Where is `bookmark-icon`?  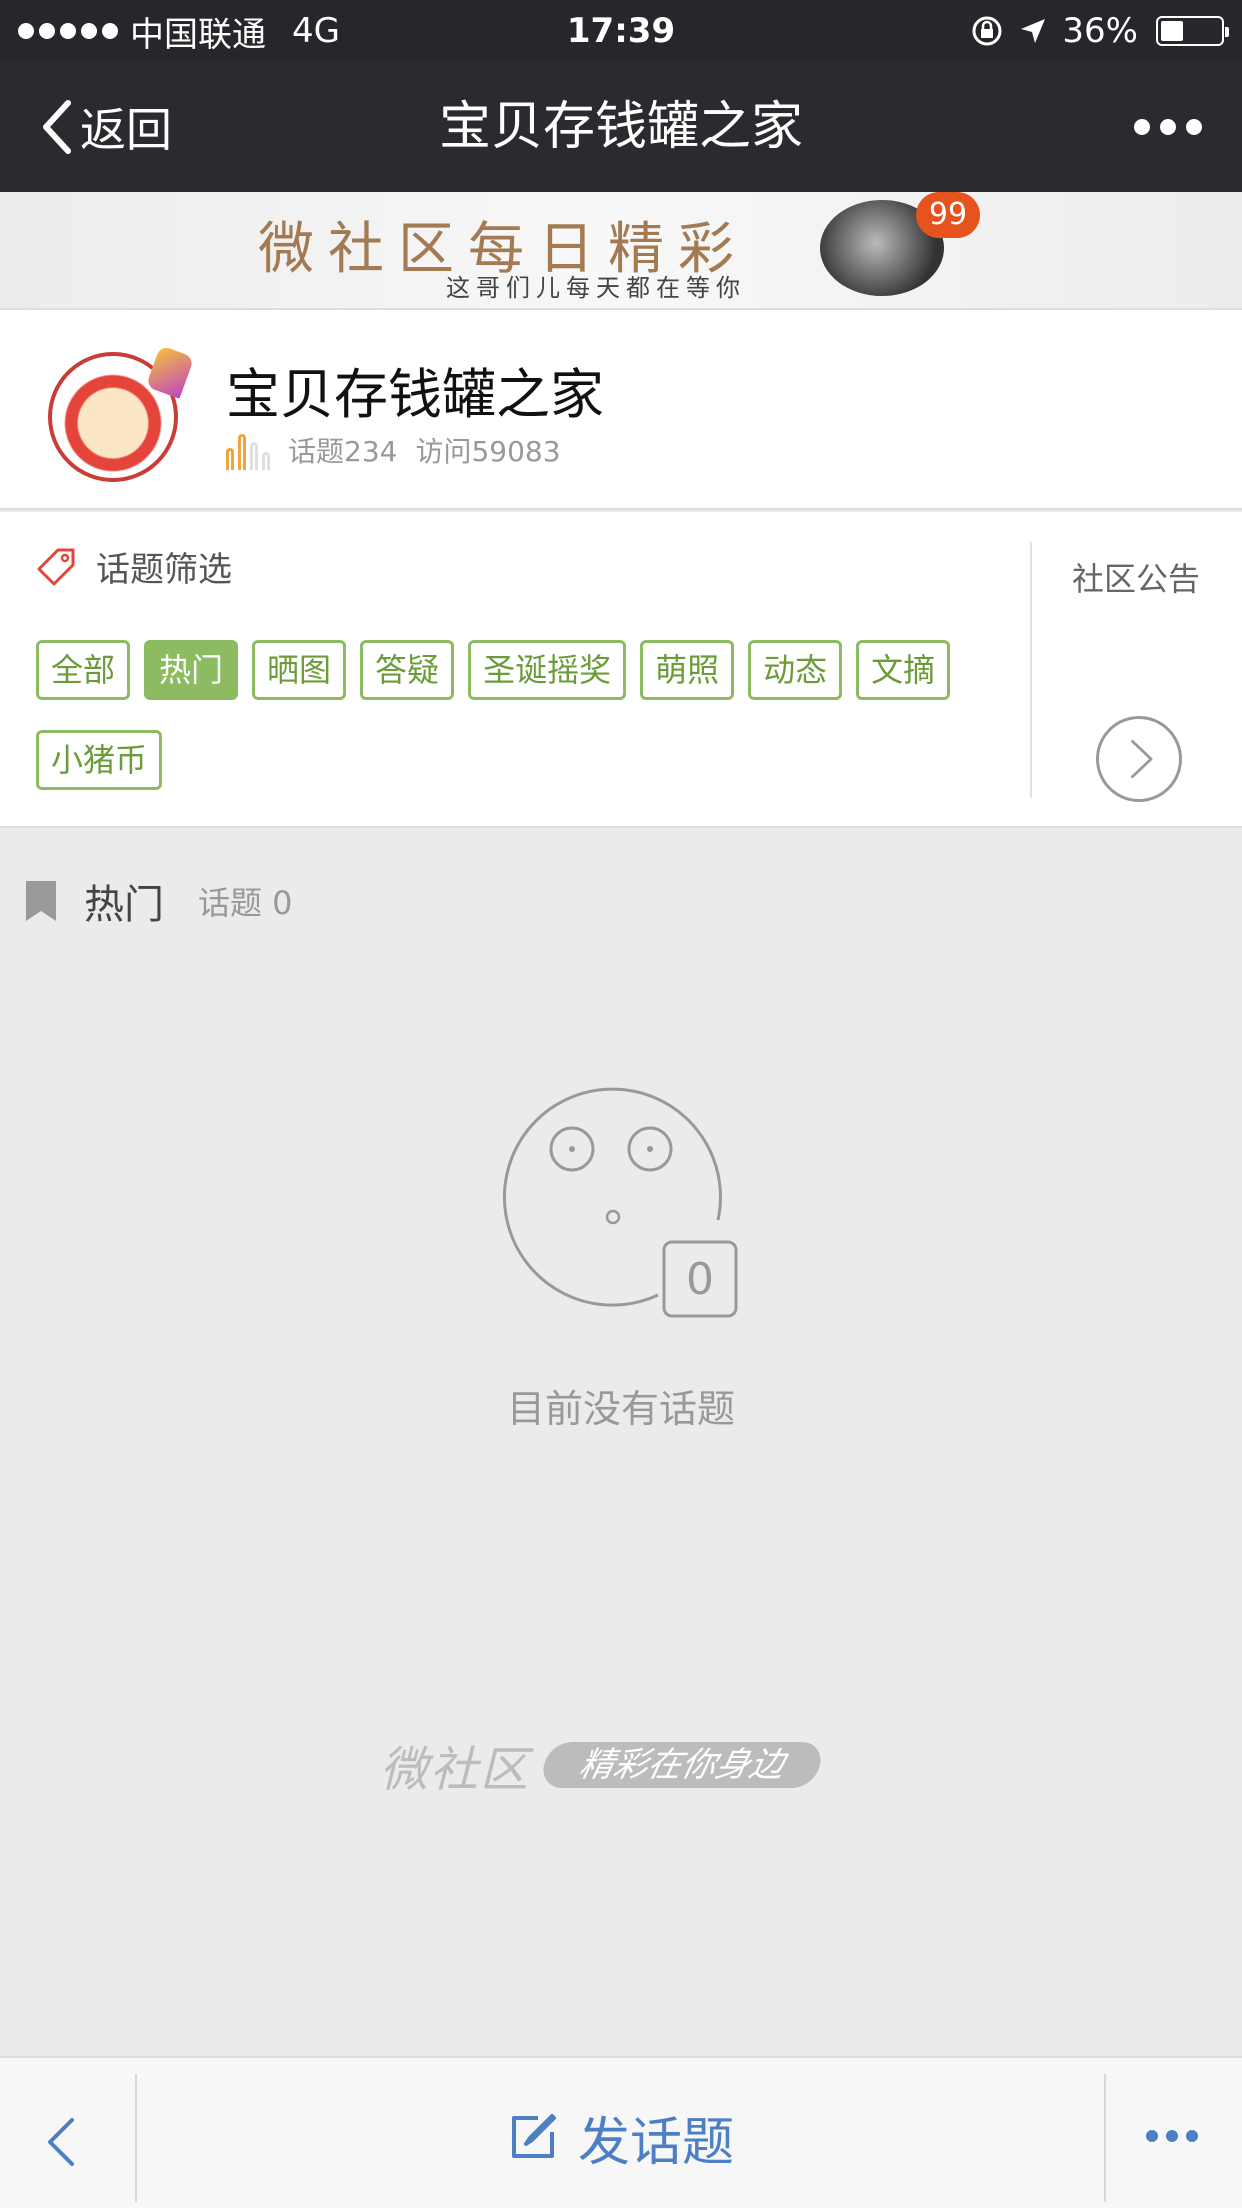 bookmark-icon is located at coordinates (41, 901).